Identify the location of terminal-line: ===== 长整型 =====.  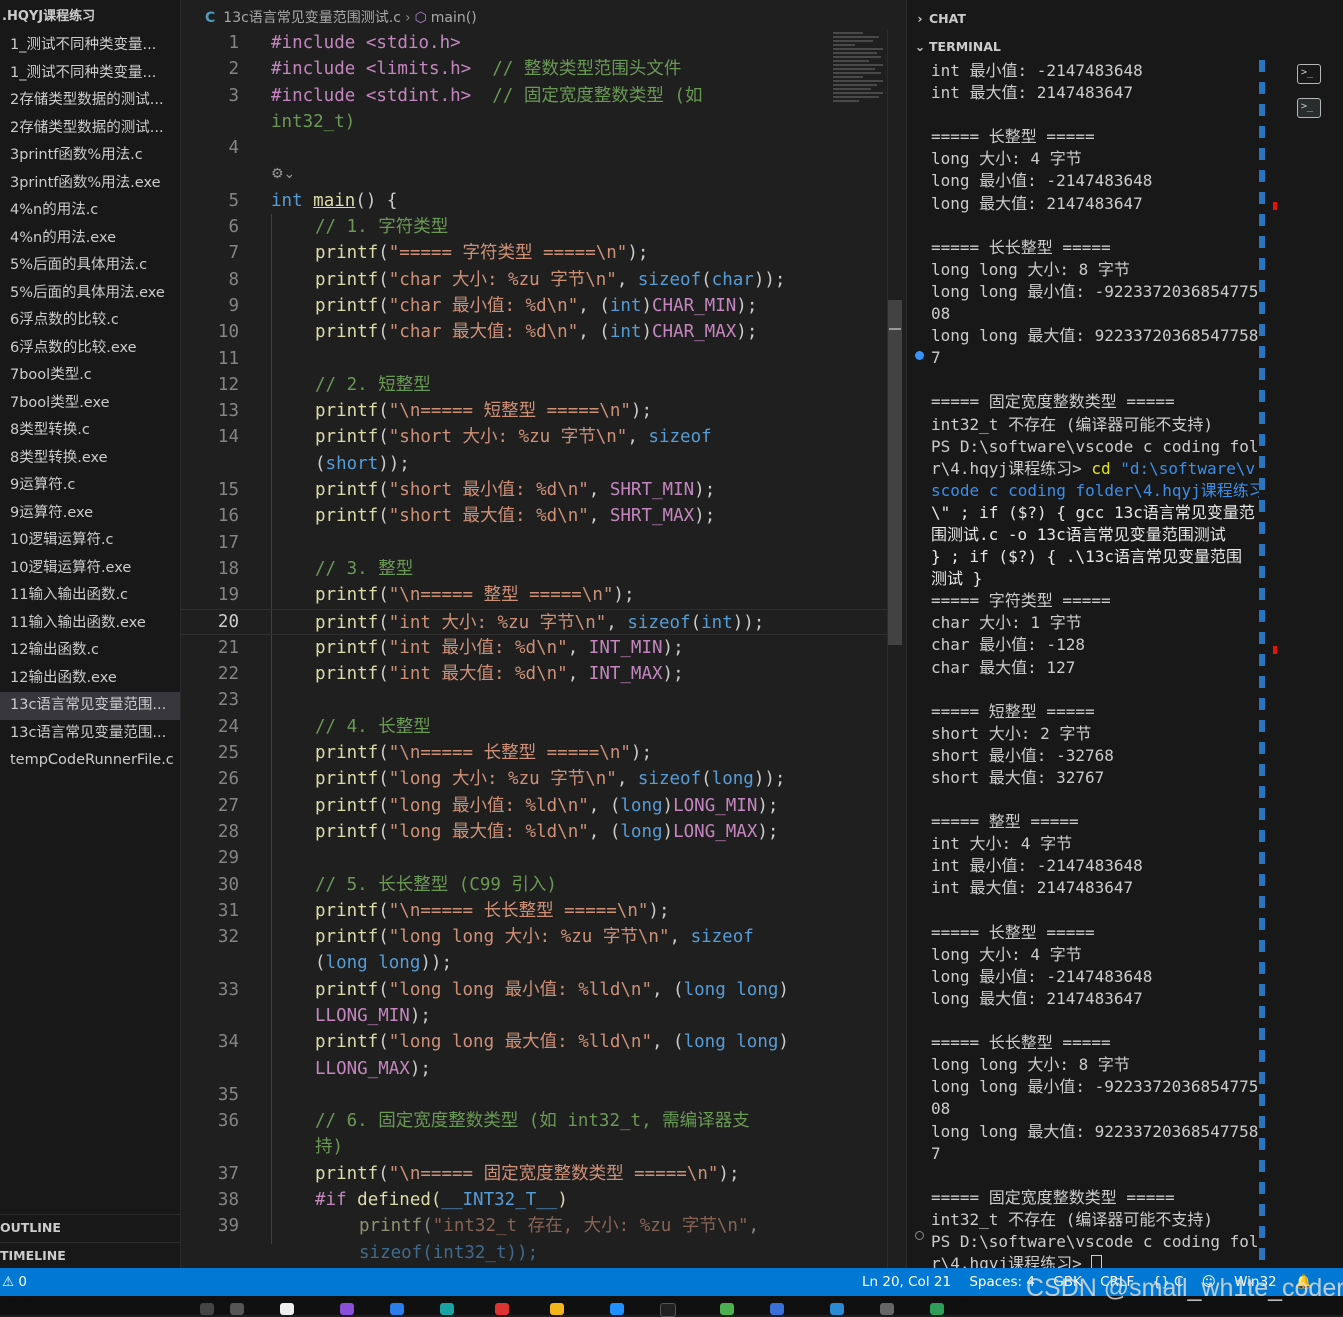
(1013, 932).